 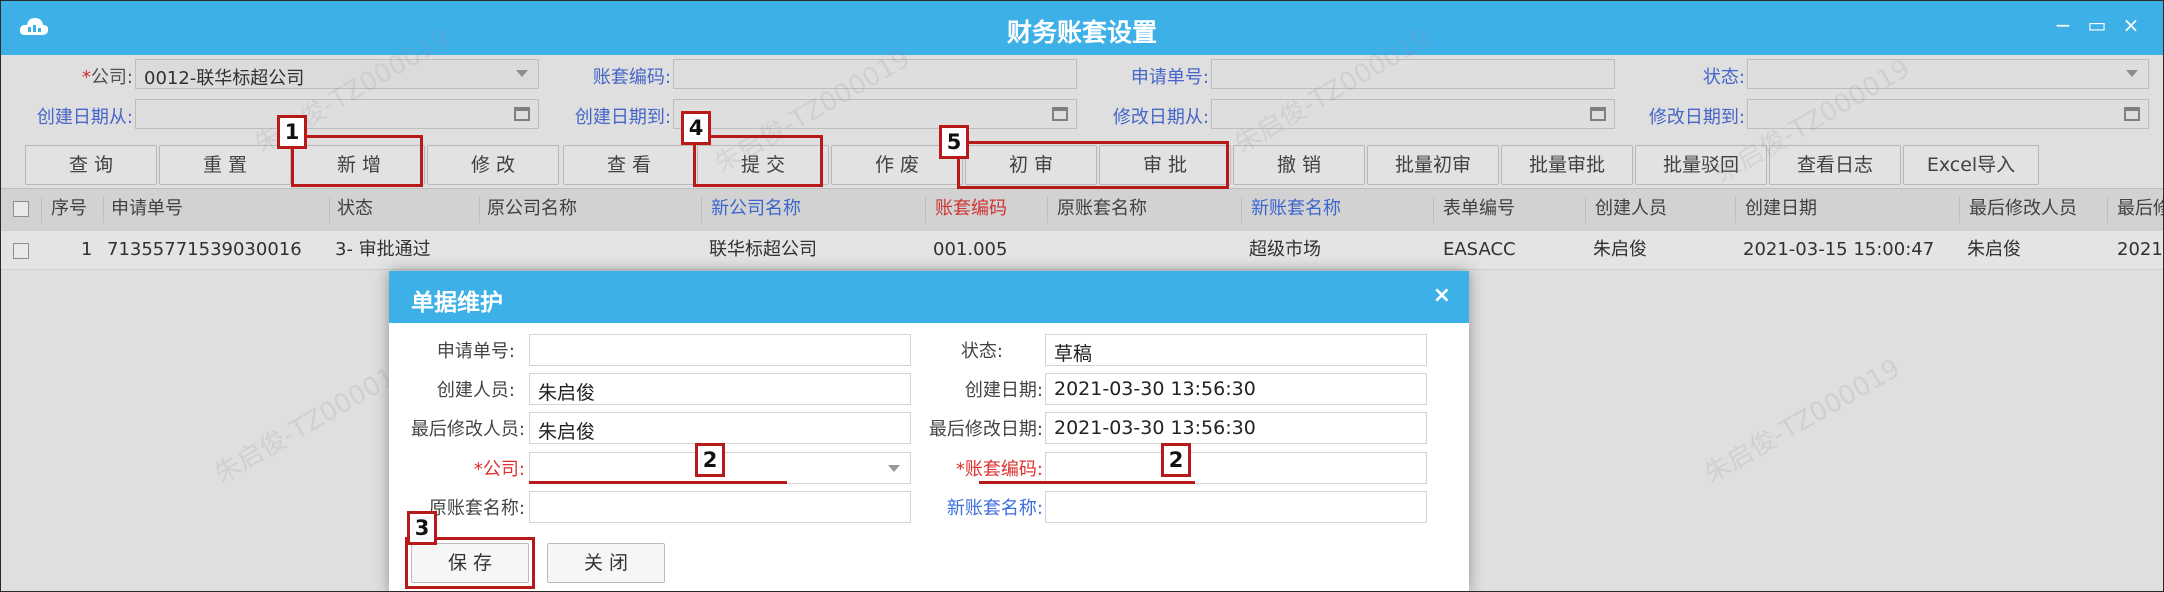 What do you see at coordinates (1442, 295) in the screenshot?
I see `close-icon: ×` at bounding box center [1442, 295].